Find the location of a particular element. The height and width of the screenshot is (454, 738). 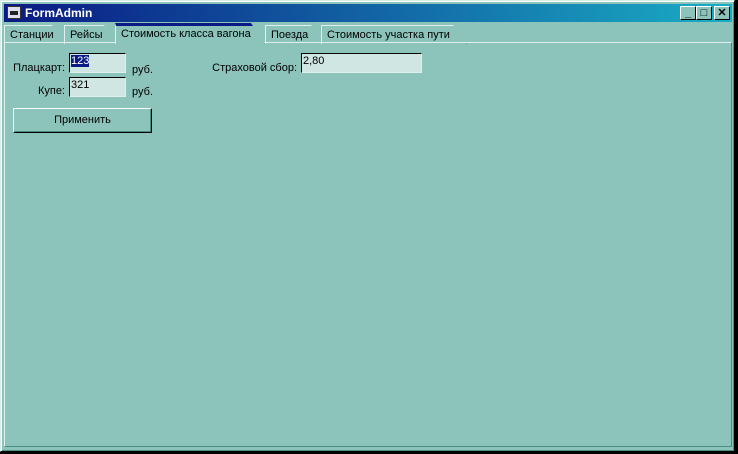

kupe-currency: руб. is located at coordinates (142, 92).